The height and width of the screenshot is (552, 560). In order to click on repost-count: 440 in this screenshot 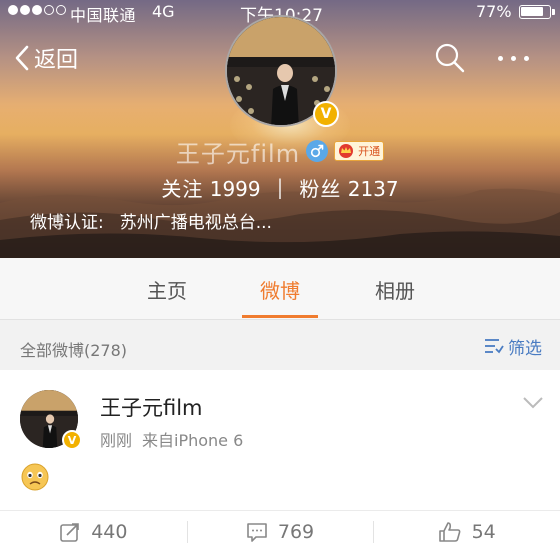, I will do `click(109, 531)`.